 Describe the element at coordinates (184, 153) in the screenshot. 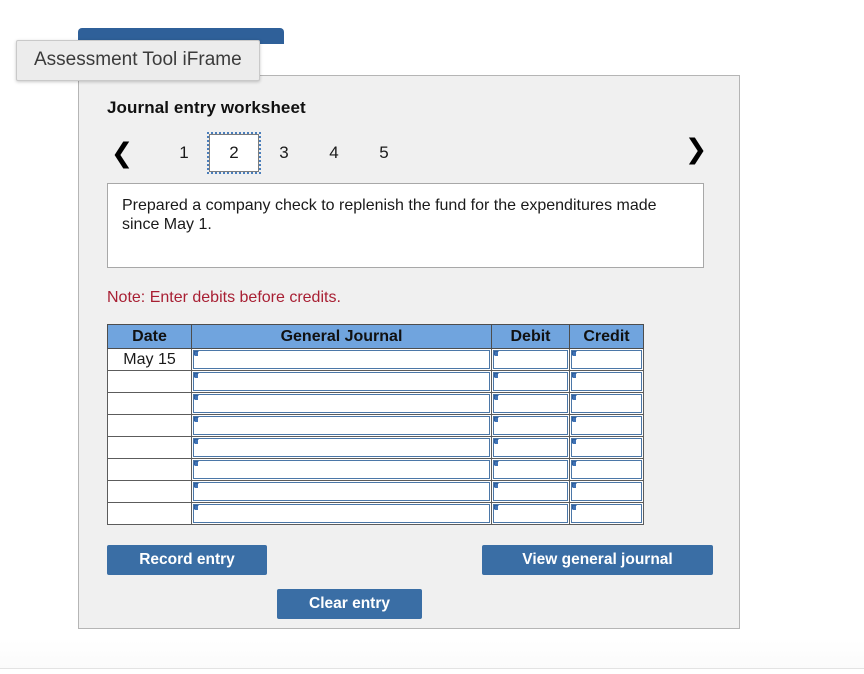

I see `pager-tab-1: 1` at that location.